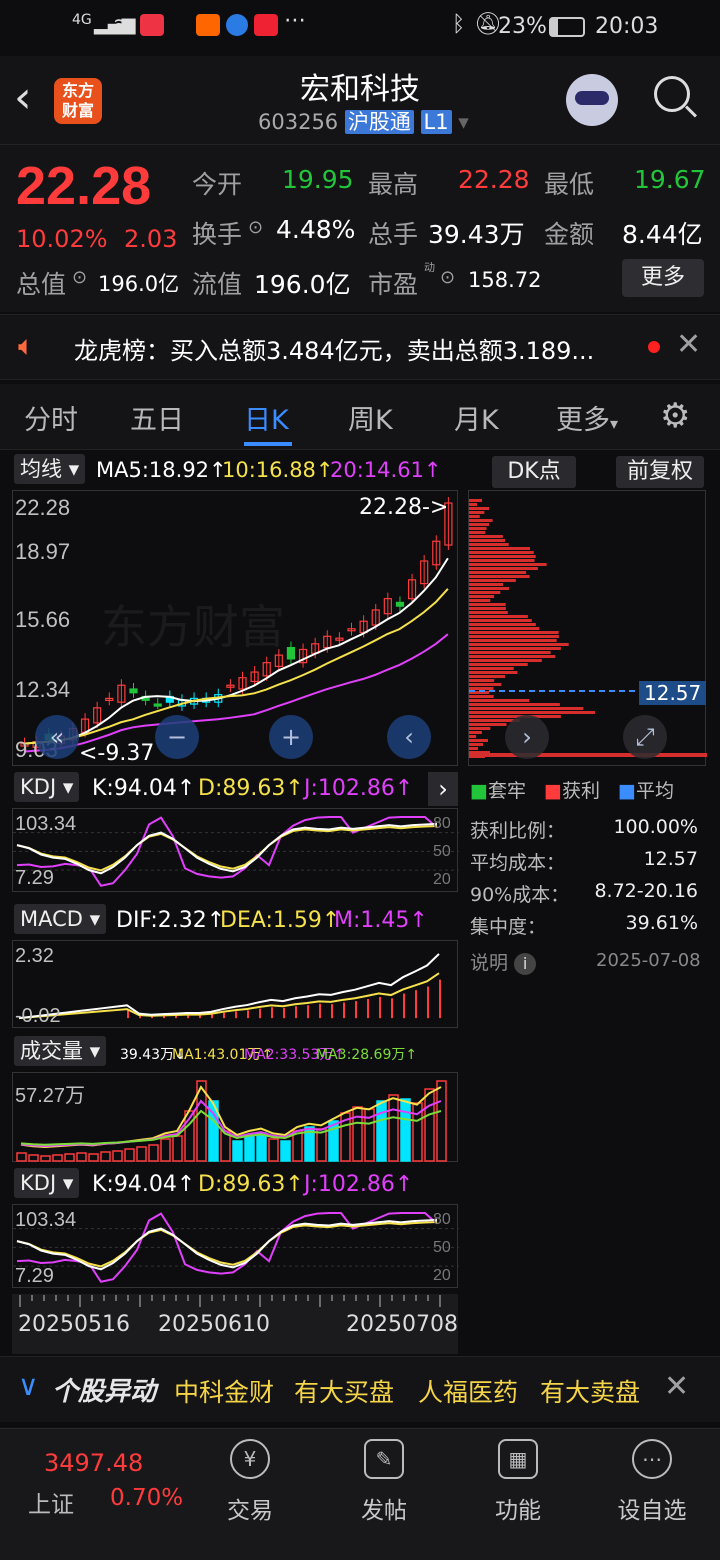  What do you see at coordinates (525, 964) in the screenshot?
I see `info-icon: i` at bounding box center [525, 964].